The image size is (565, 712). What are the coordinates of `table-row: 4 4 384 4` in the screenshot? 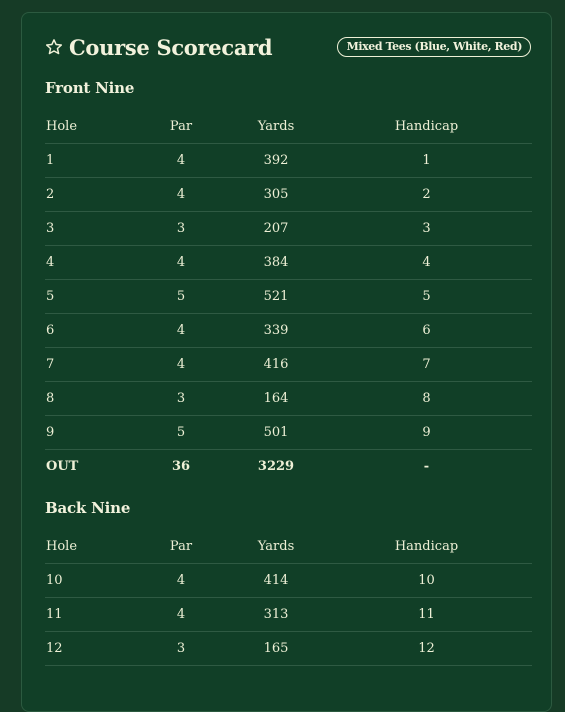 It's located at (288, 262).